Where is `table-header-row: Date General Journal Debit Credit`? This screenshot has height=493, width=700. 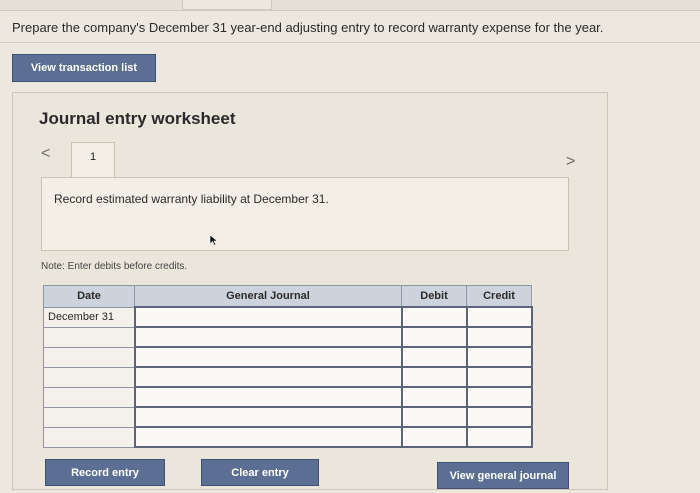 table-header-row: Date General Journal Debit Credit is located at coordinates (287, 296).